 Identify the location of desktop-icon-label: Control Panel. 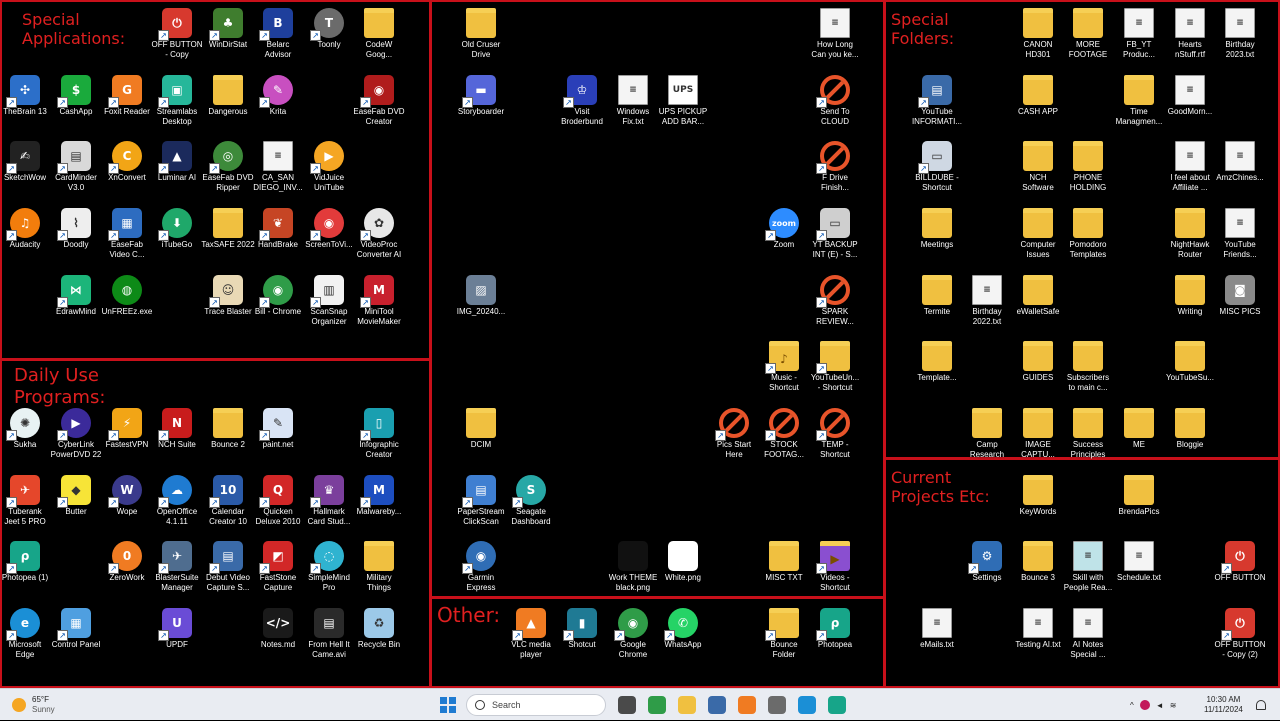
(76, 644).